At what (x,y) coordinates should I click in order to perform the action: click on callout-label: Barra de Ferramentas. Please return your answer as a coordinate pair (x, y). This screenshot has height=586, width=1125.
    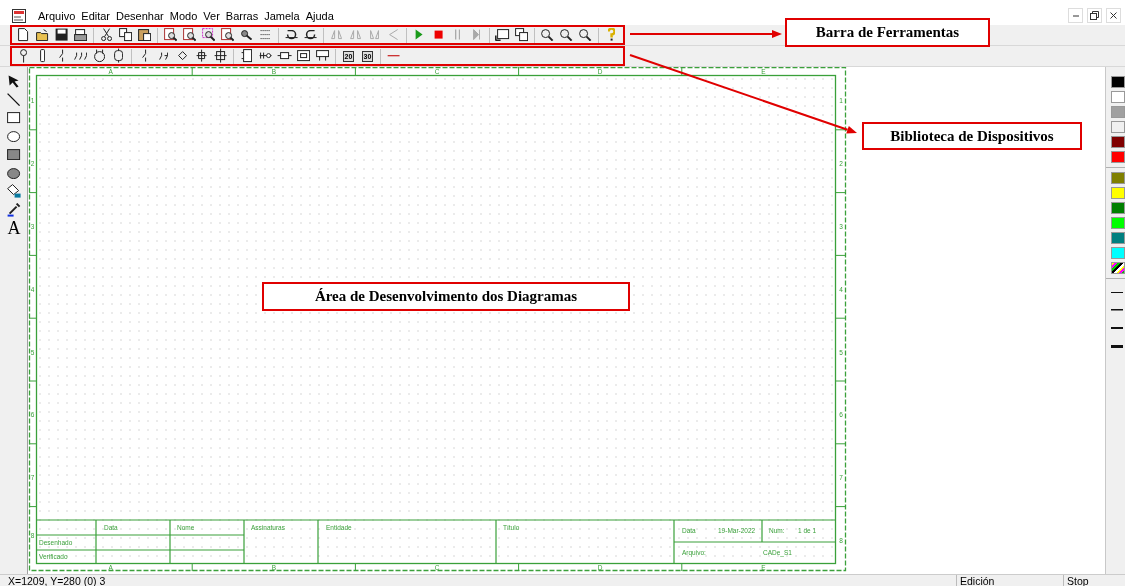
    Looking at the image, I should click on (887, 32).